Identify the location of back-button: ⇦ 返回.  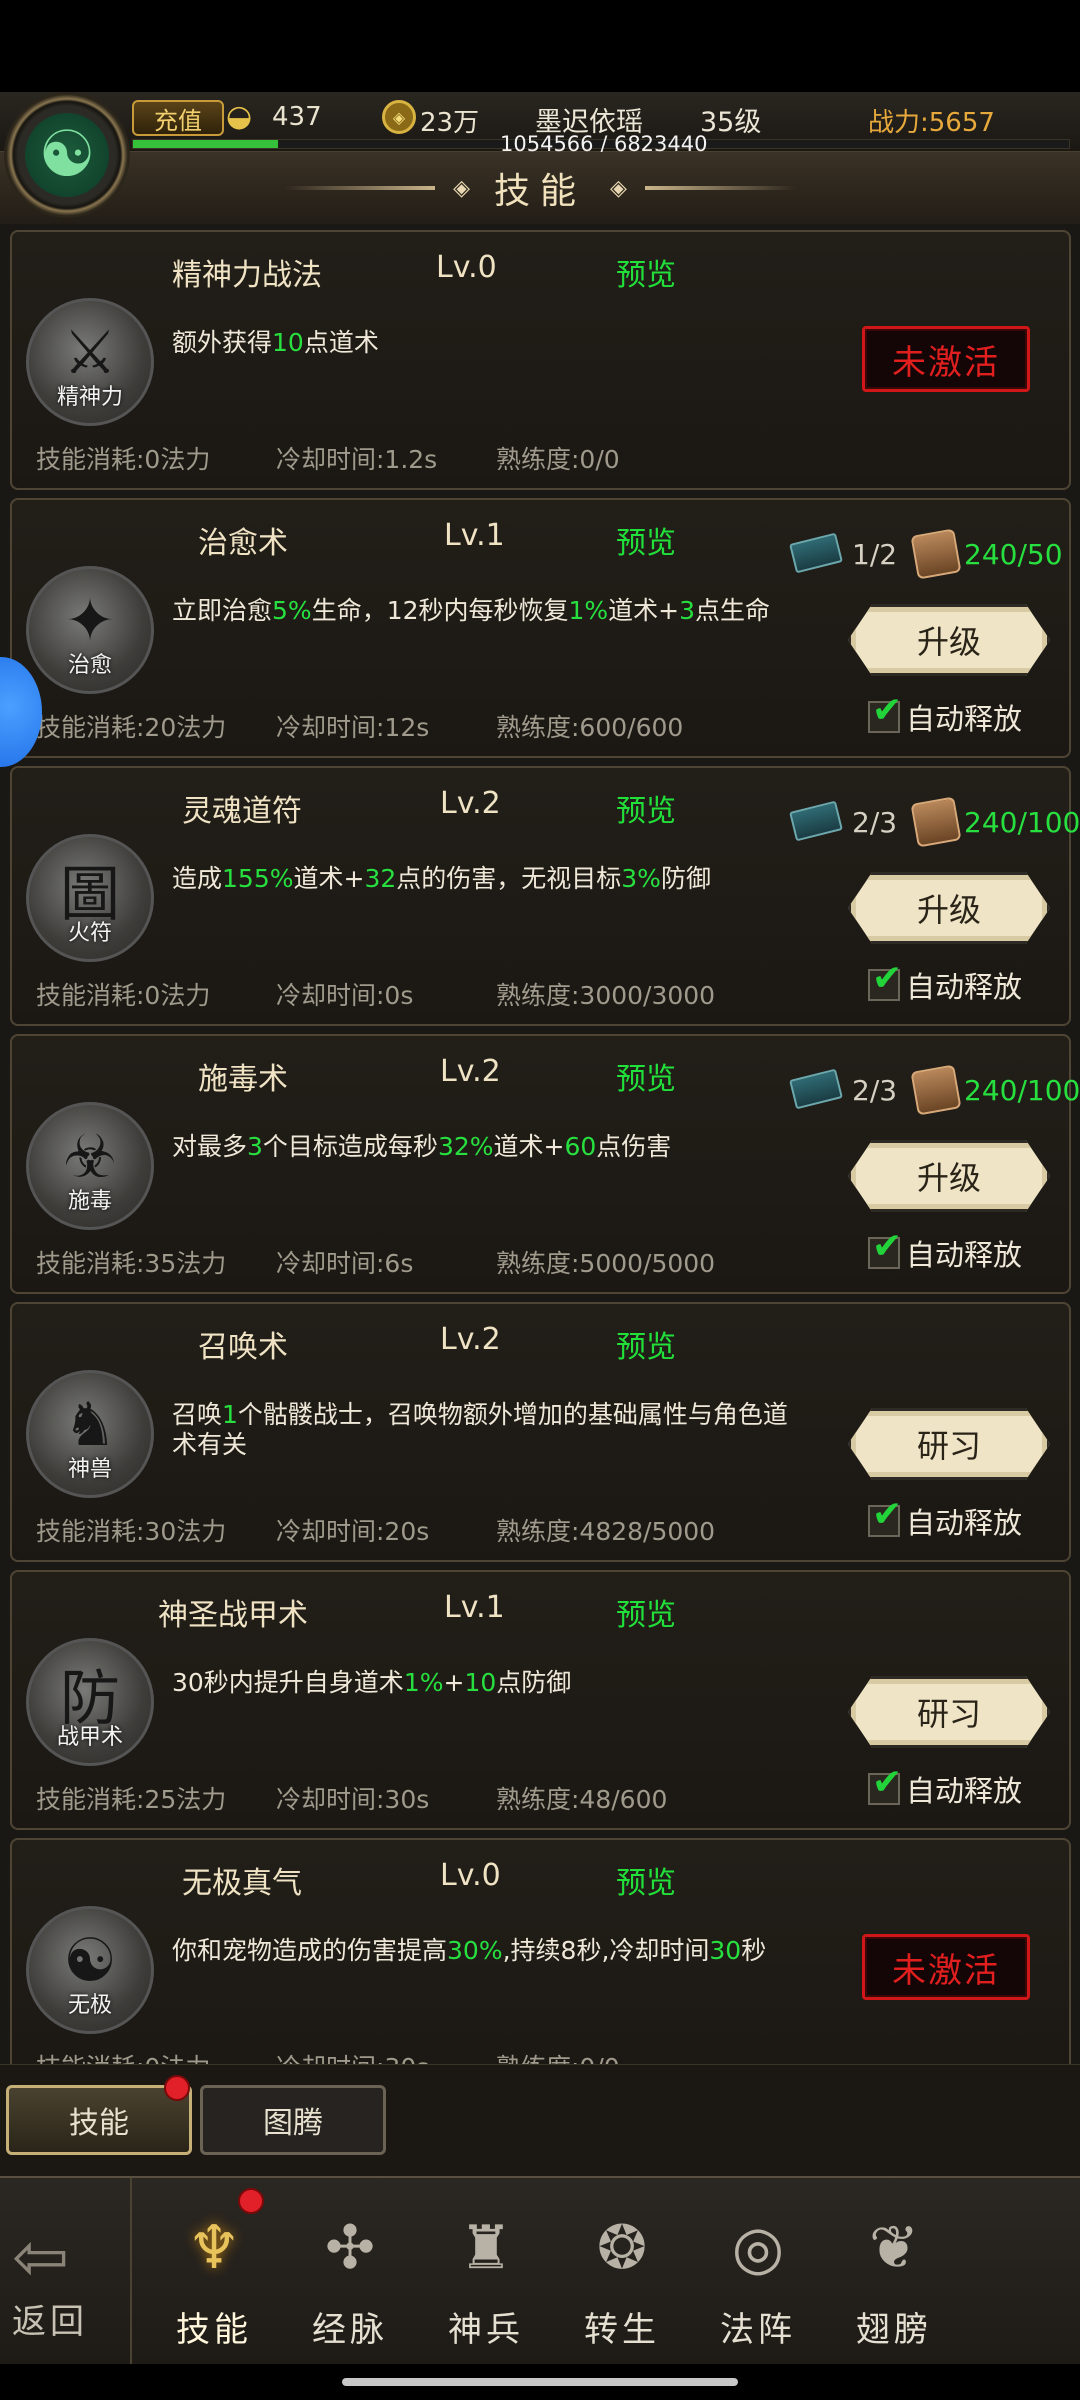
(66, 2272).